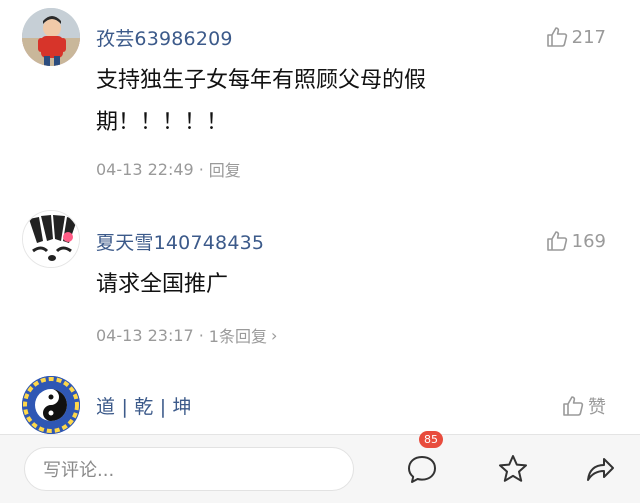 The width and height of the screenshot is (640, 503). What do you see at coordinates (225, 169) in the screenshot?
I see `reply-button: 回复` at bounding box center [225, 169].